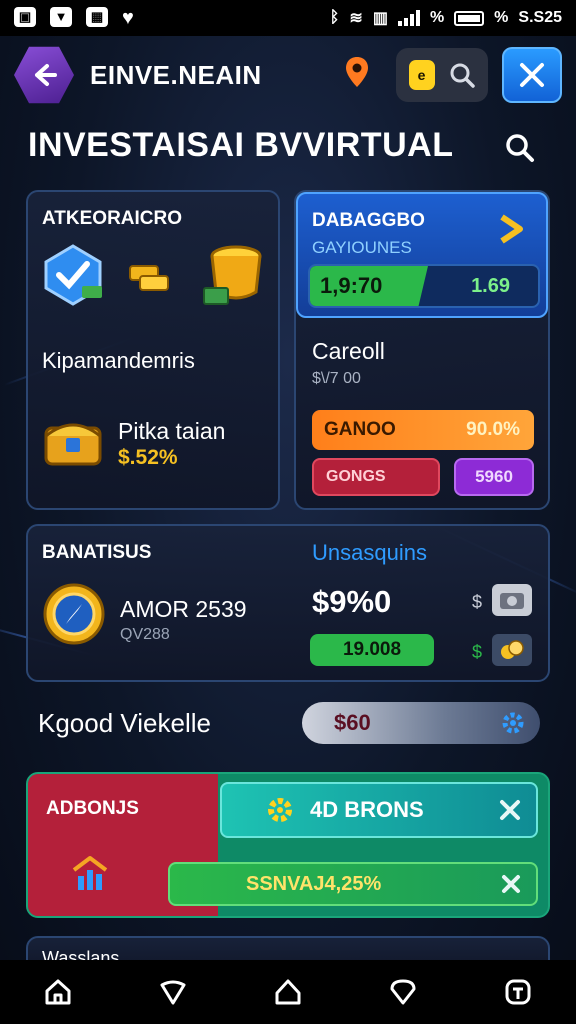  Describe the element at coordinates (25, 16) in the screenshot. I see `notification-icon: ▣` at that location.